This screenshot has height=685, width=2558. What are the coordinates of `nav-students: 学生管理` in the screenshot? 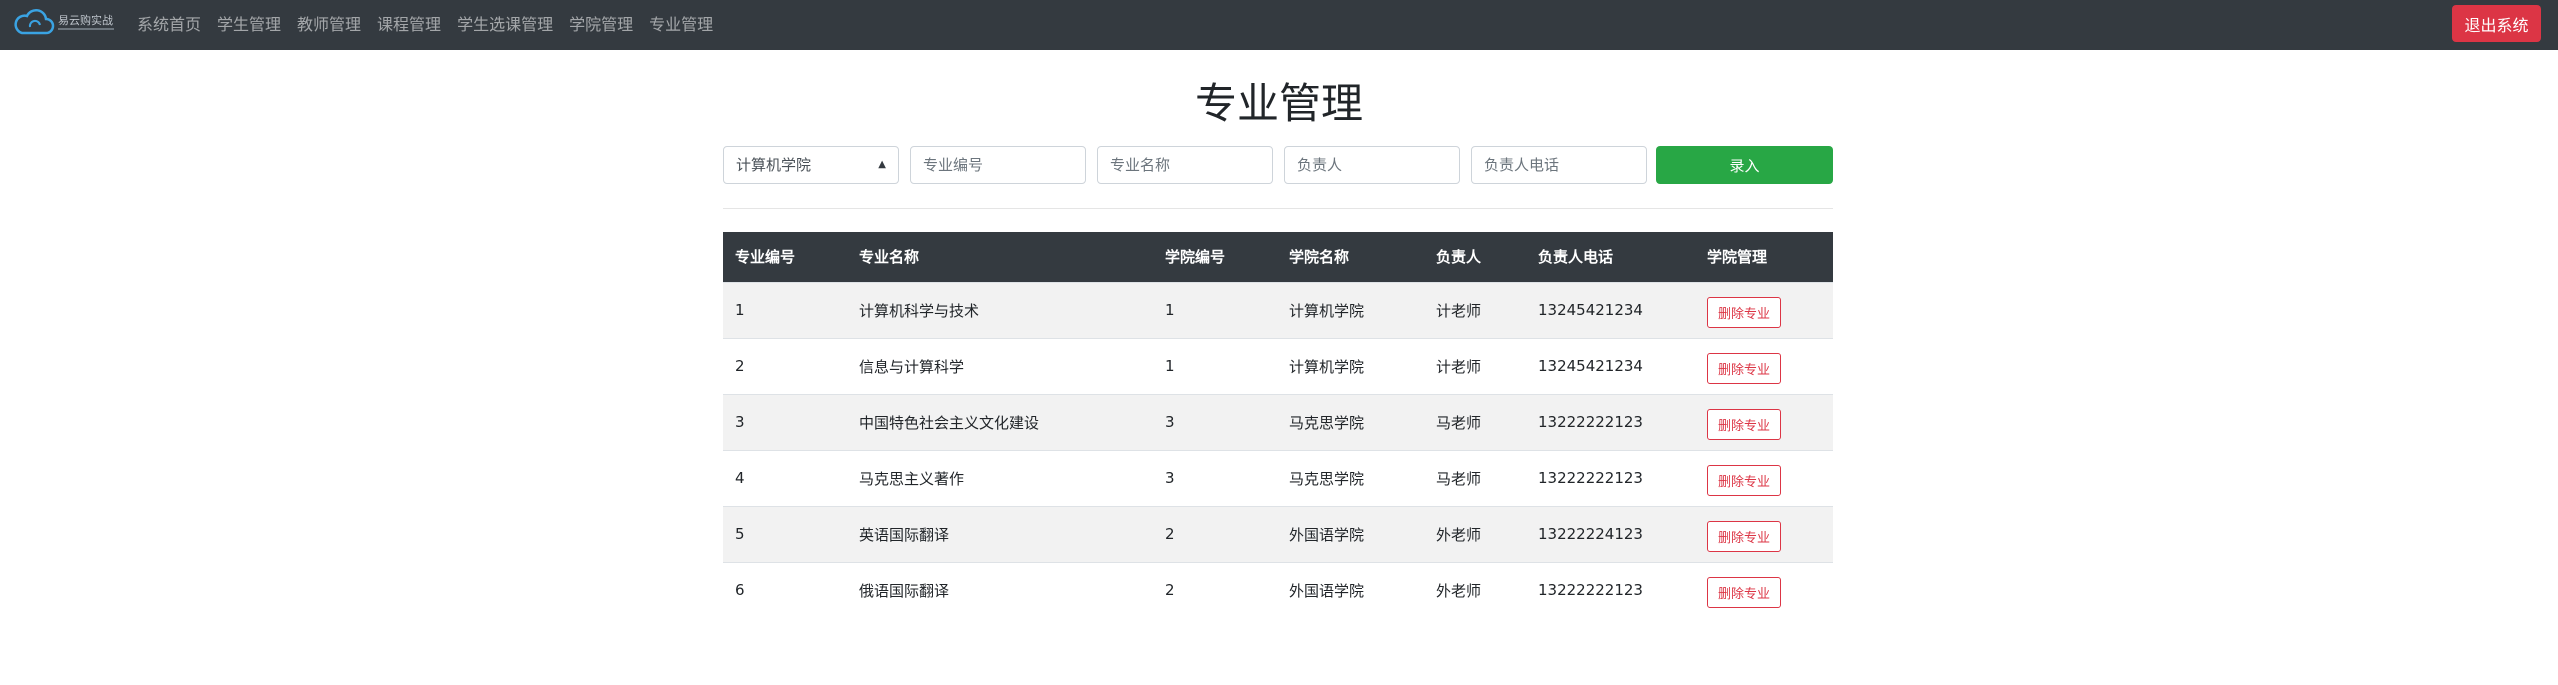 It's located at (249, 25).